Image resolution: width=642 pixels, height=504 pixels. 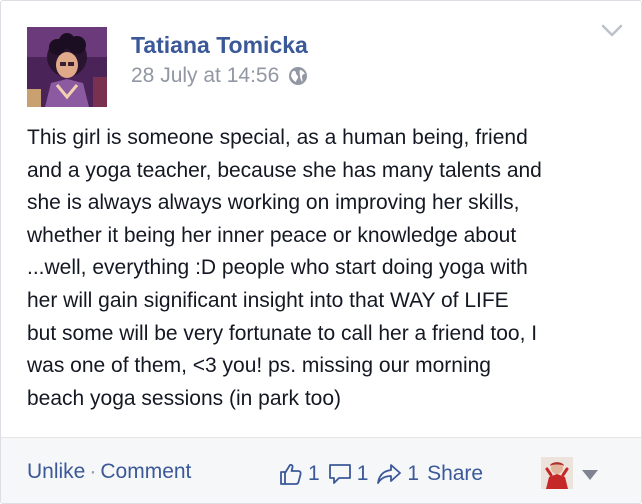 What do you see at coordinates (389, 474) in the screenshot?
I see `share-arrow-icon` at bounding box center [389, 474].